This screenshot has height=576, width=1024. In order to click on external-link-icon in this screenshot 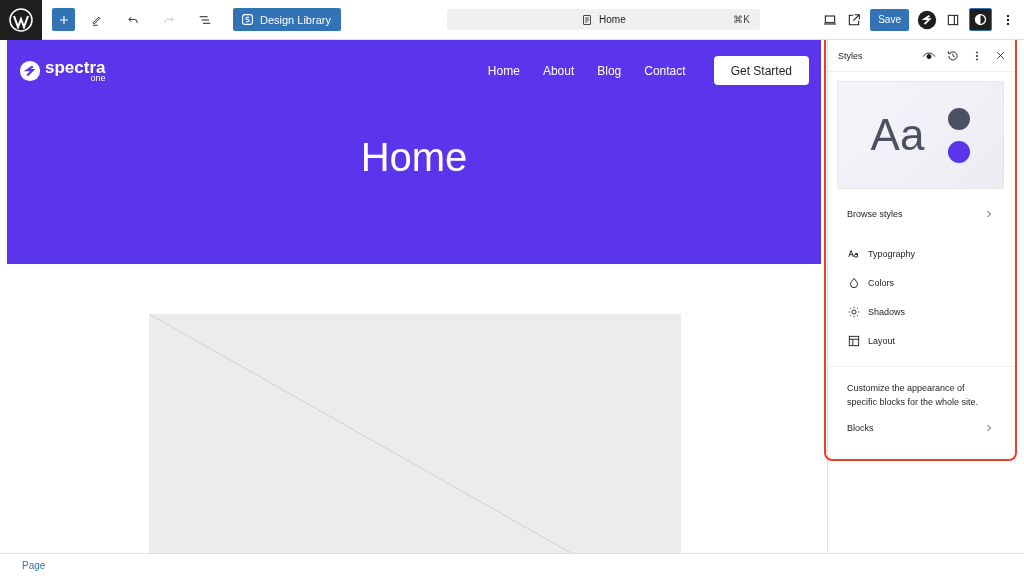, I will do `click(854, 19)`.